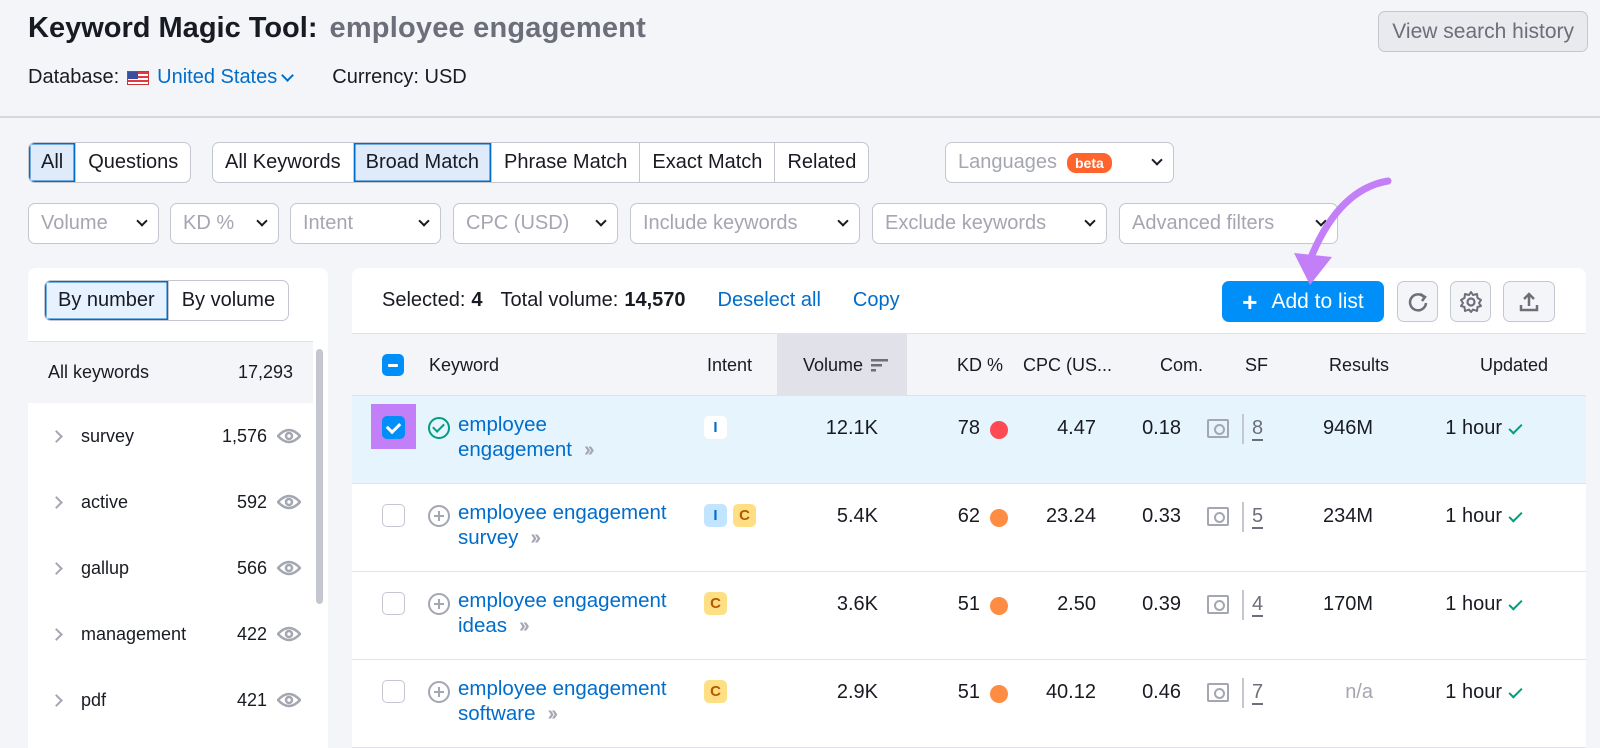  I want to click on column-results: Results, so click(1359, 365).